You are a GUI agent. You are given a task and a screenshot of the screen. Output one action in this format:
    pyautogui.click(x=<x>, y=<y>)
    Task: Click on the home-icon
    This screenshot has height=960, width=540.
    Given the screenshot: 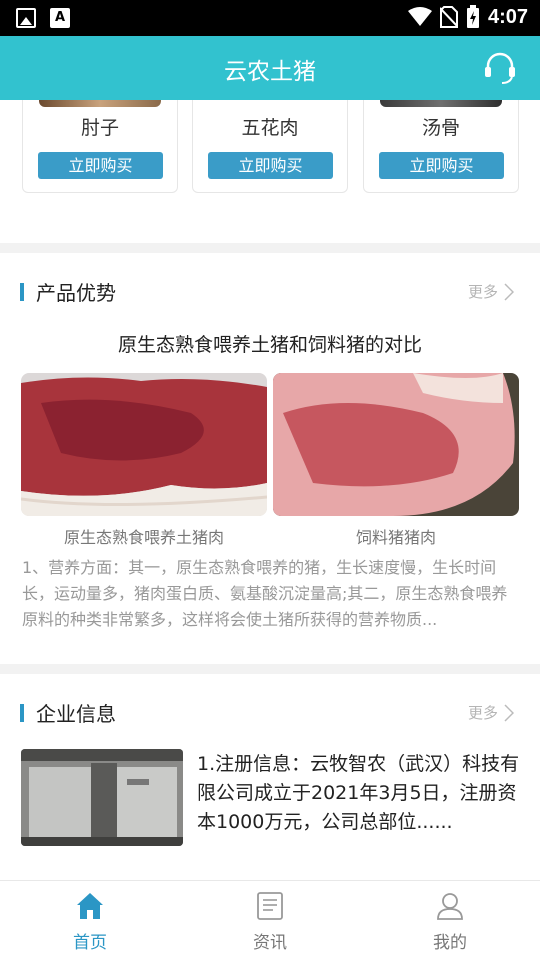 What is the action you would take?
    pyautogui.click(x=90, y=906)
    